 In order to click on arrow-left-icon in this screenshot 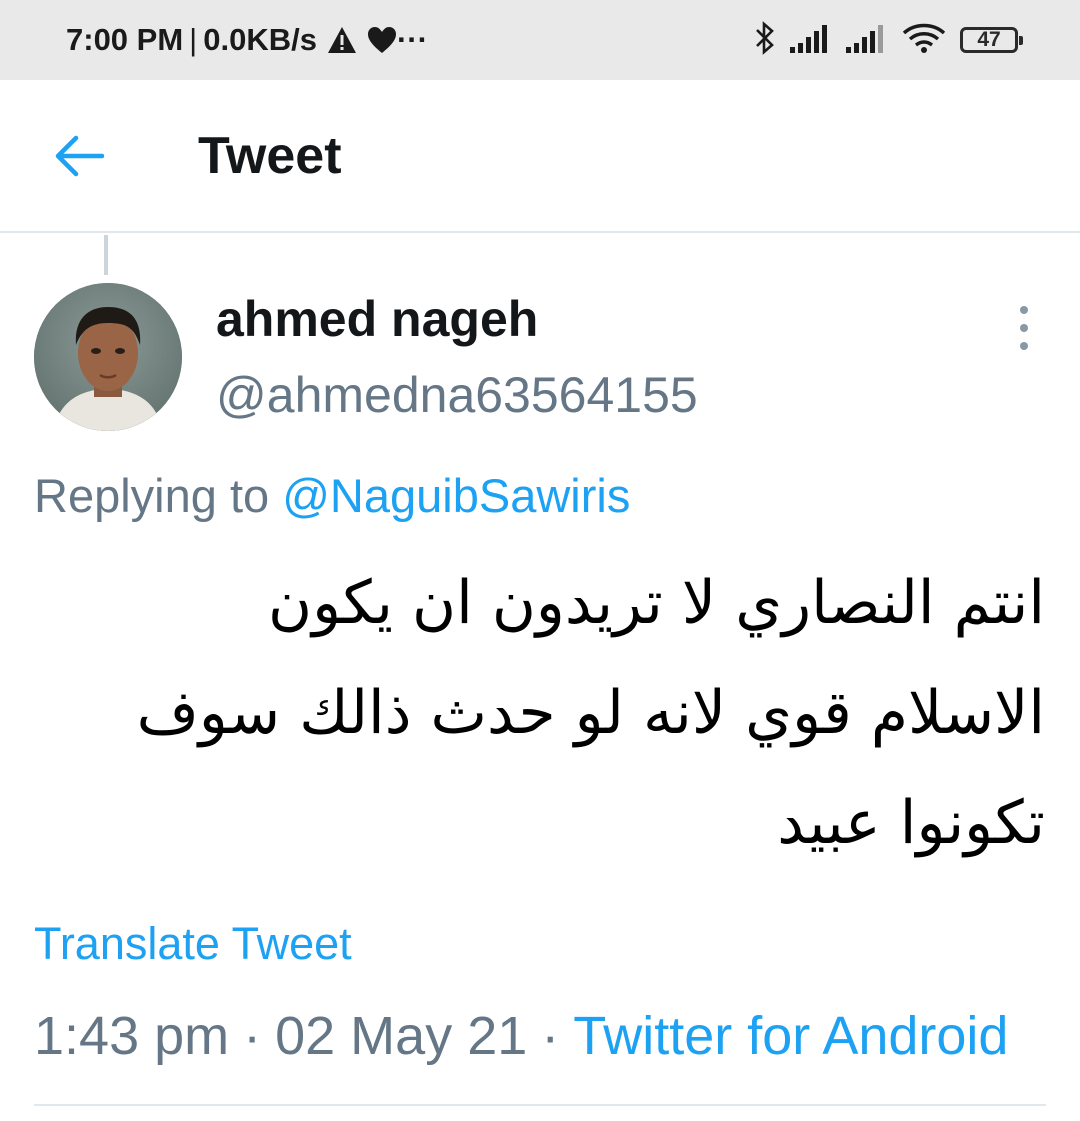, I will do `click(78, 158)`.